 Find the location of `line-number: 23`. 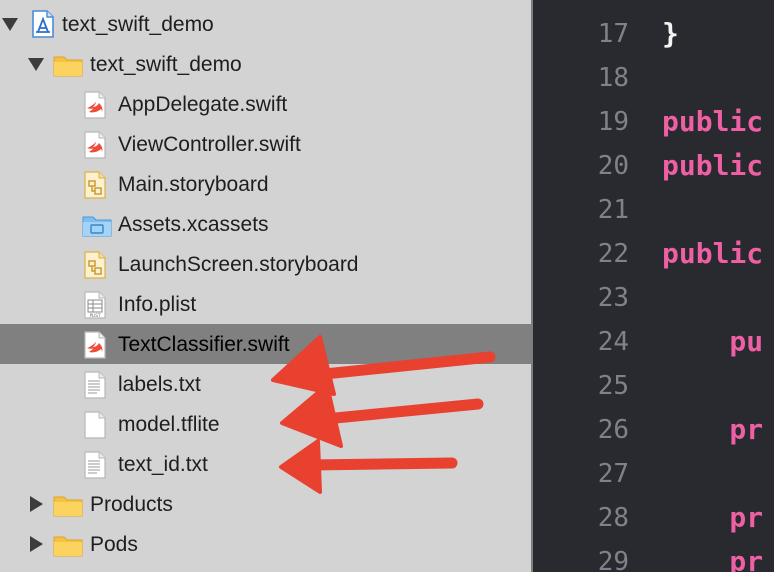

line-number: 23 is located at coordinates (613, 298).